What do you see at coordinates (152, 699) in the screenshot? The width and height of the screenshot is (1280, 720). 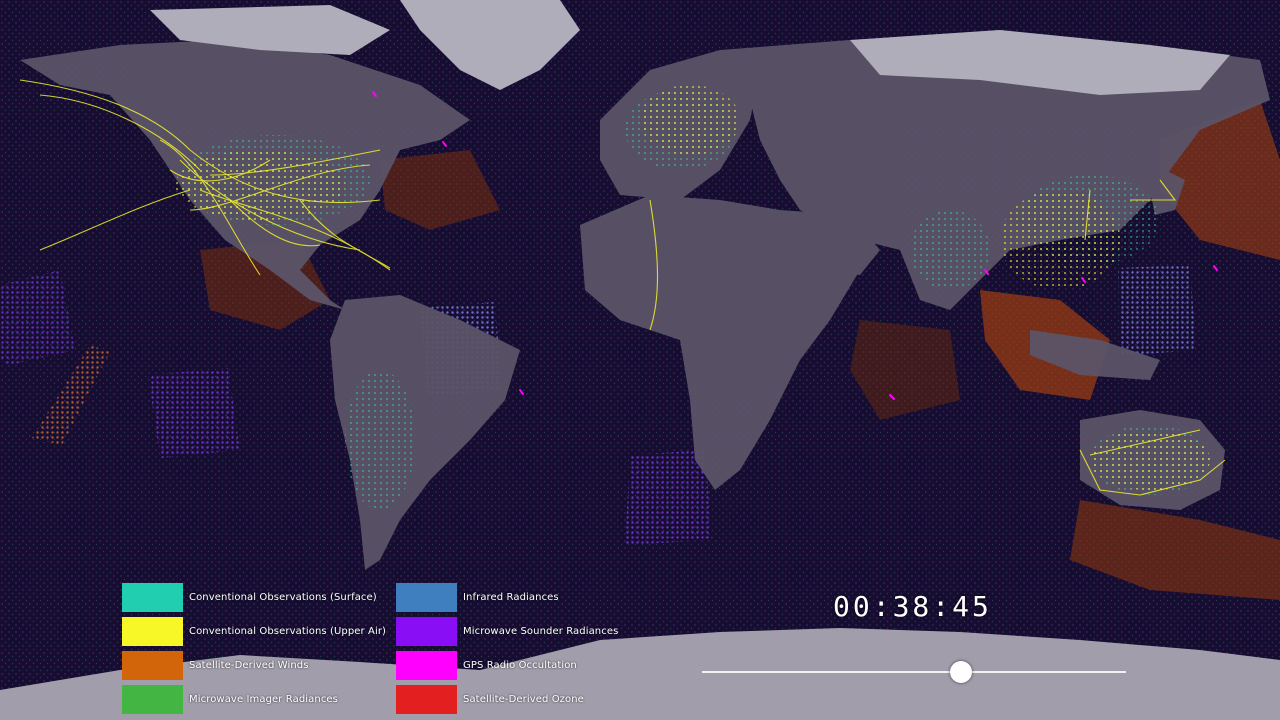 I see `legend-swatch-microwave-imager` at bounding box center [152, 699].